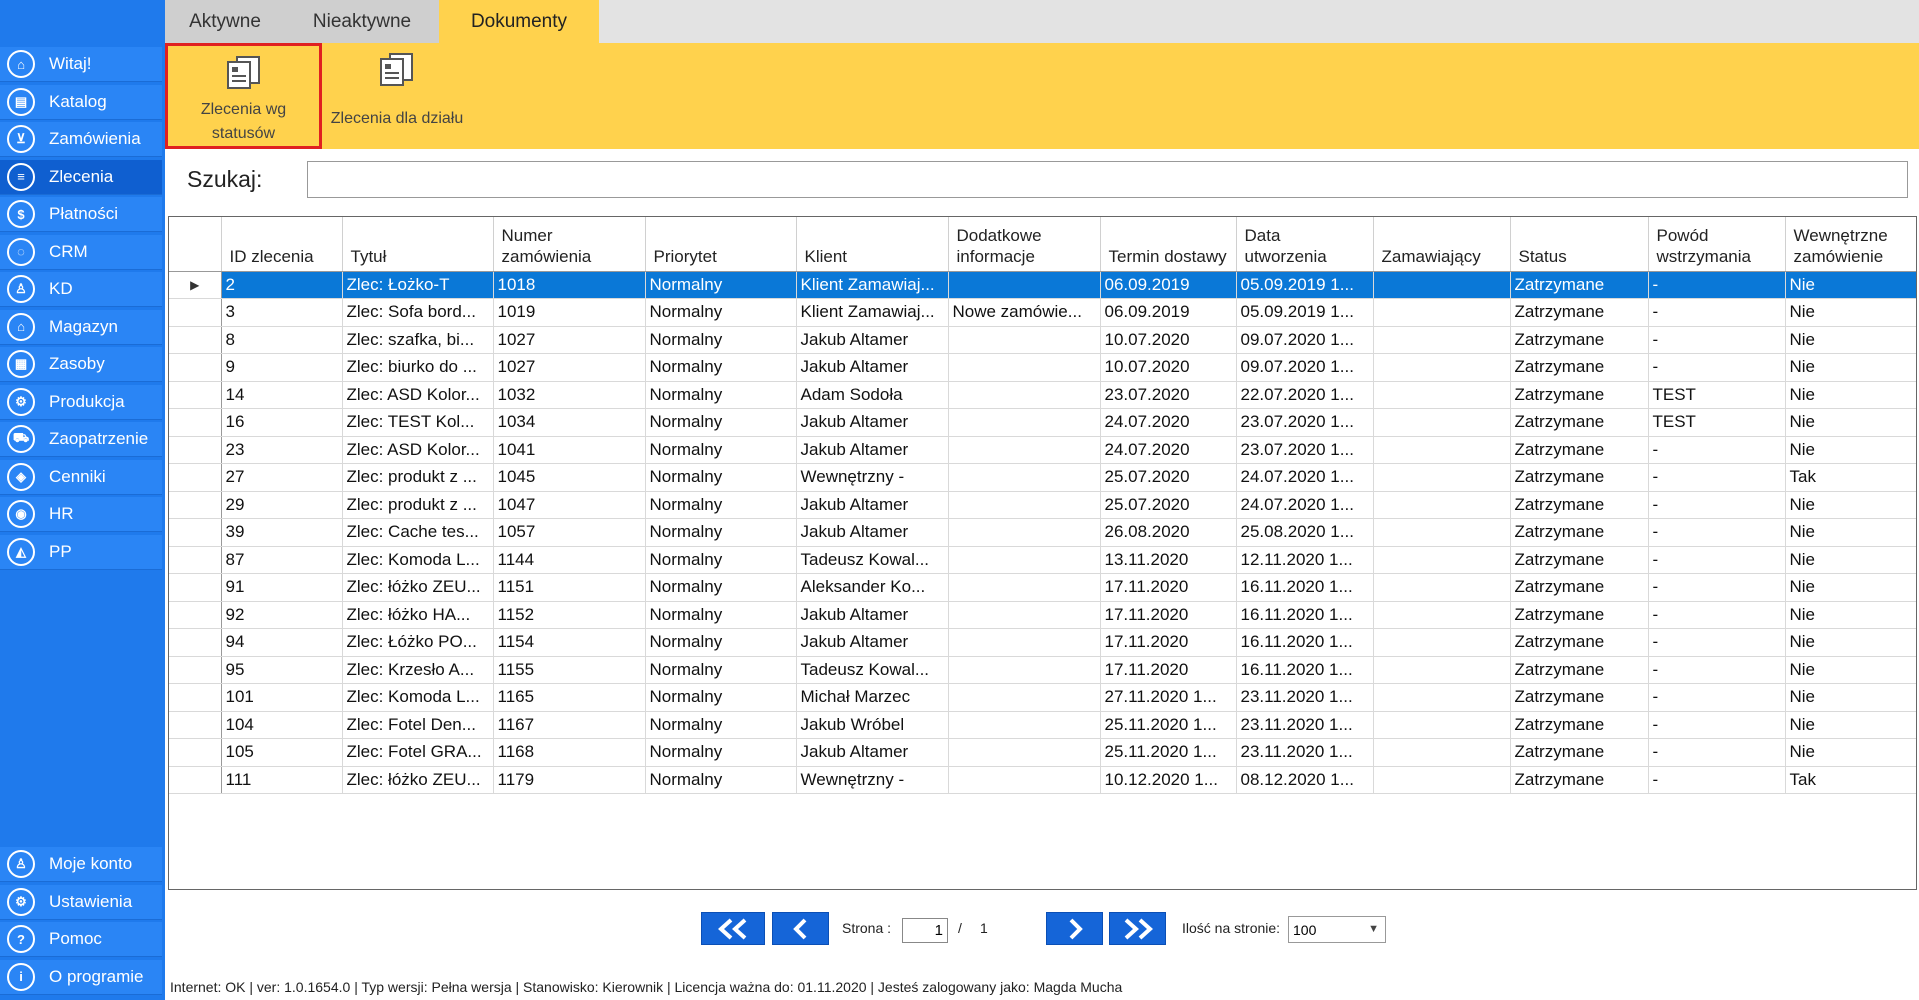  I want to click on prev-page-button, so click(800, 928).